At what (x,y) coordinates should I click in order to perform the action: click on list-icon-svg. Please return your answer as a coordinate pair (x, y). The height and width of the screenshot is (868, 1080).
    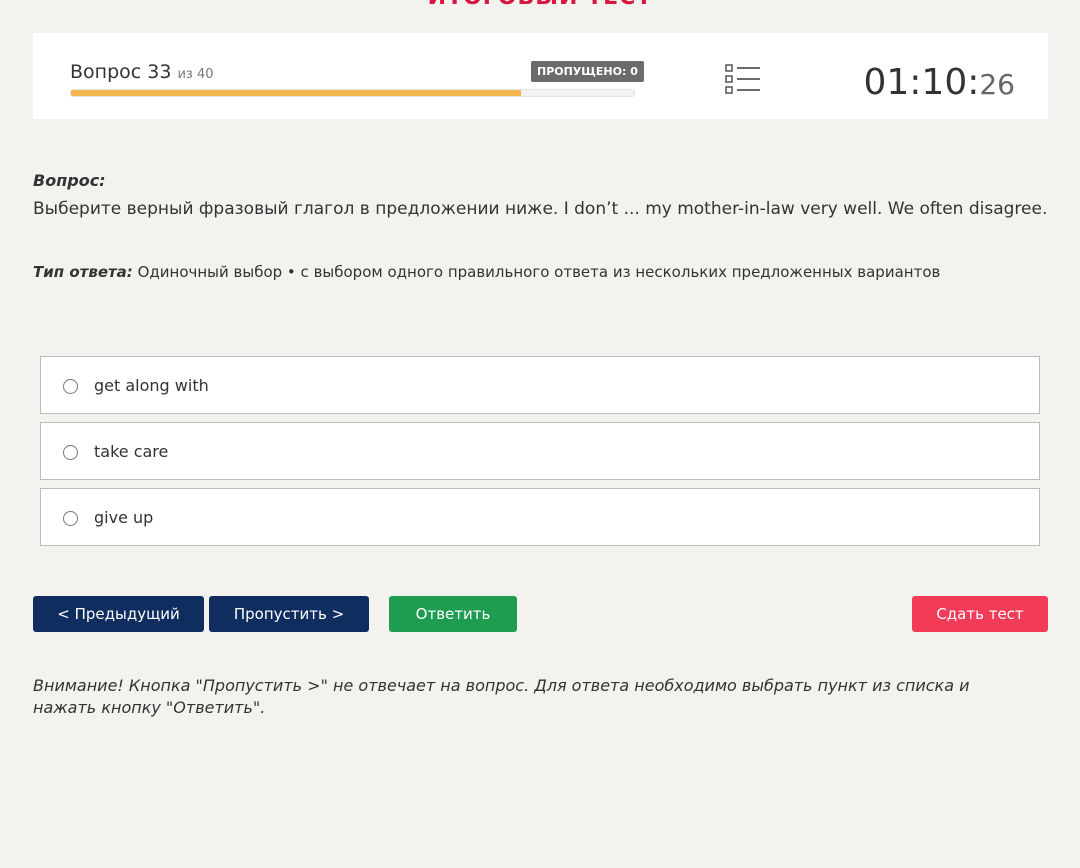
    Looking at the image, I should click on (742, 79).